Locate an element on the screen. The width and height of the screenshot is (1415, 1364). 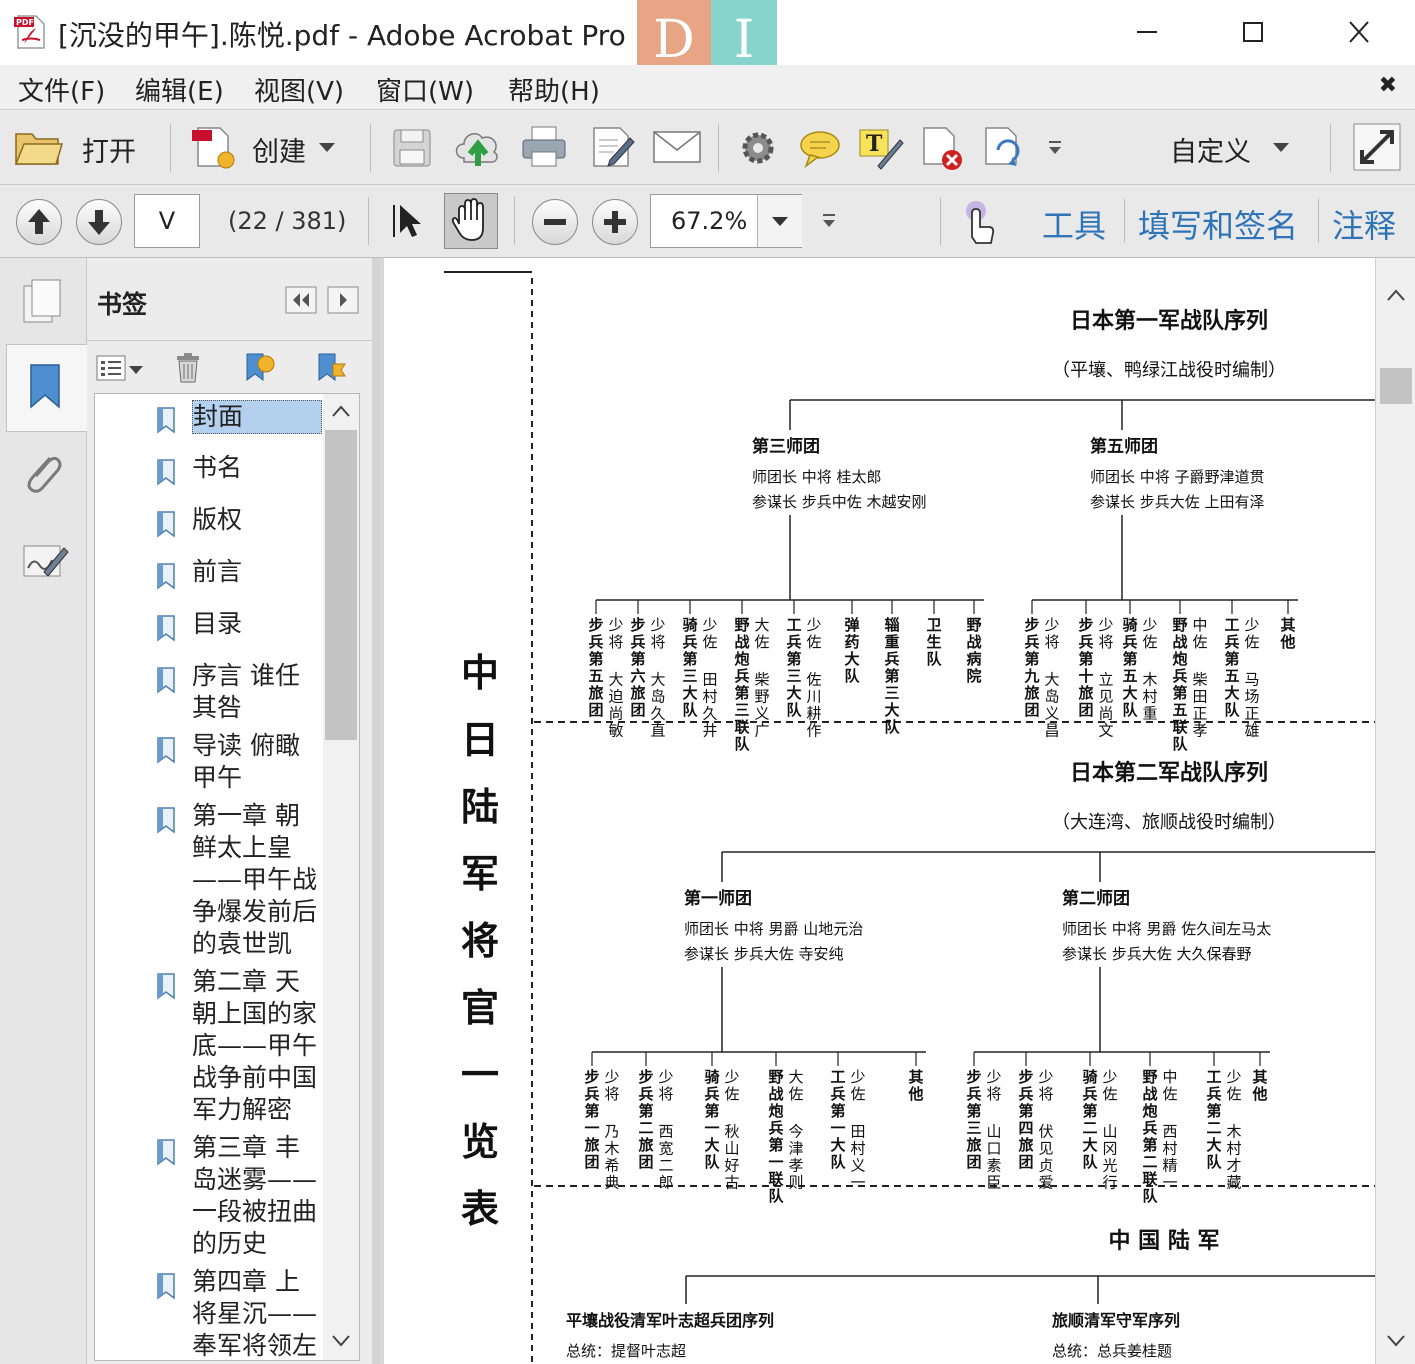
page-thumbnails-icon is located at coordinates (43, 303).